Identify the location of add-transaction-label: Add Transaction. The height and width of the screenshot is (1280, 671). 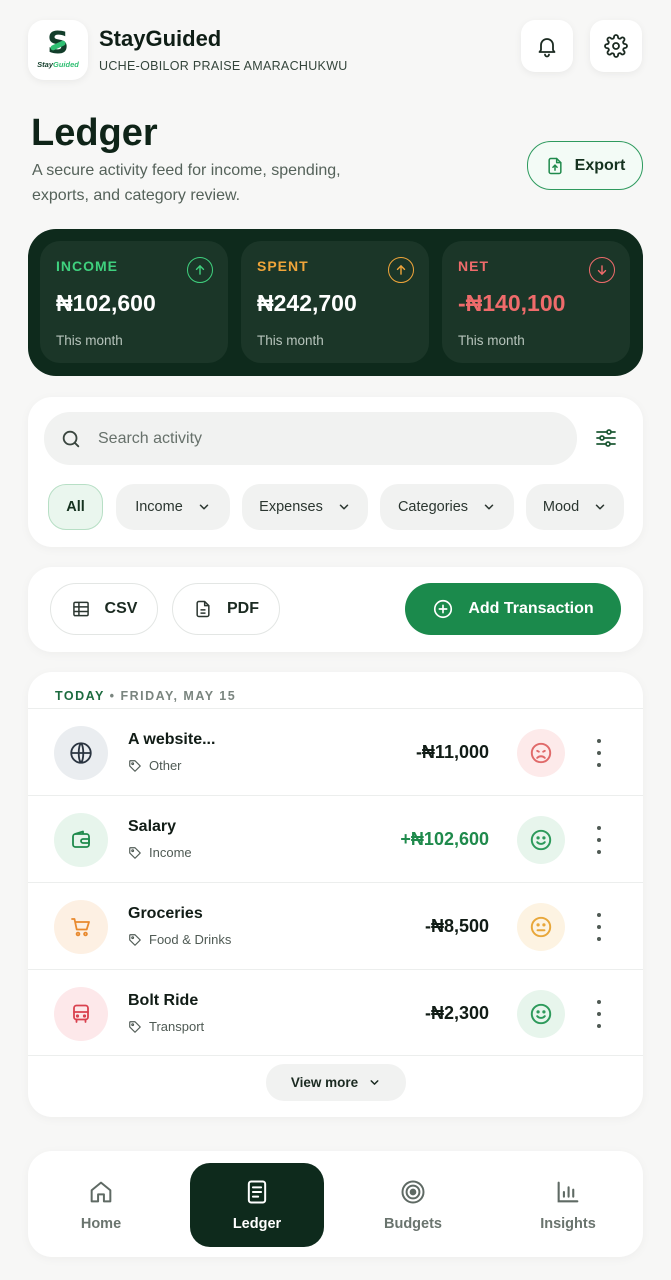
(531, 608).